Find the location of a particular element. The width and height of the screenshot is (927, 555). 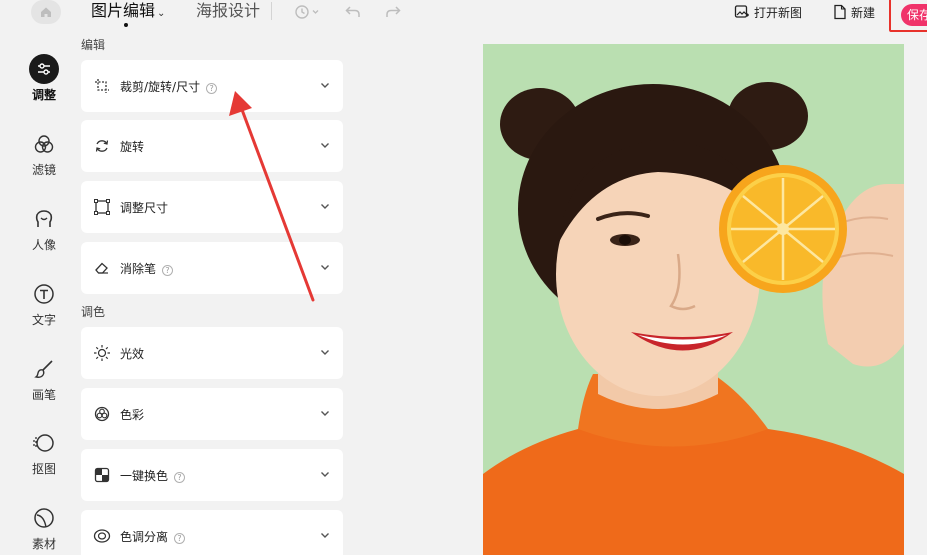

rail-item-text: 文字 is located at coordinates (44, 303).